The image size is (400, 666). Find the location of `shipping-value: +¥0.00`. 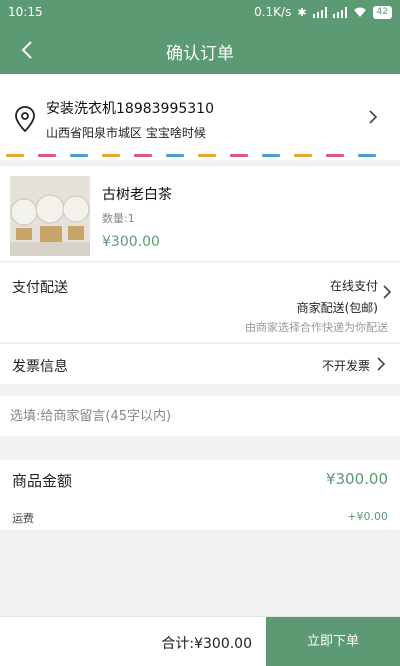

shipping-value: +¥0.00 is located at coordinates (367, 516).